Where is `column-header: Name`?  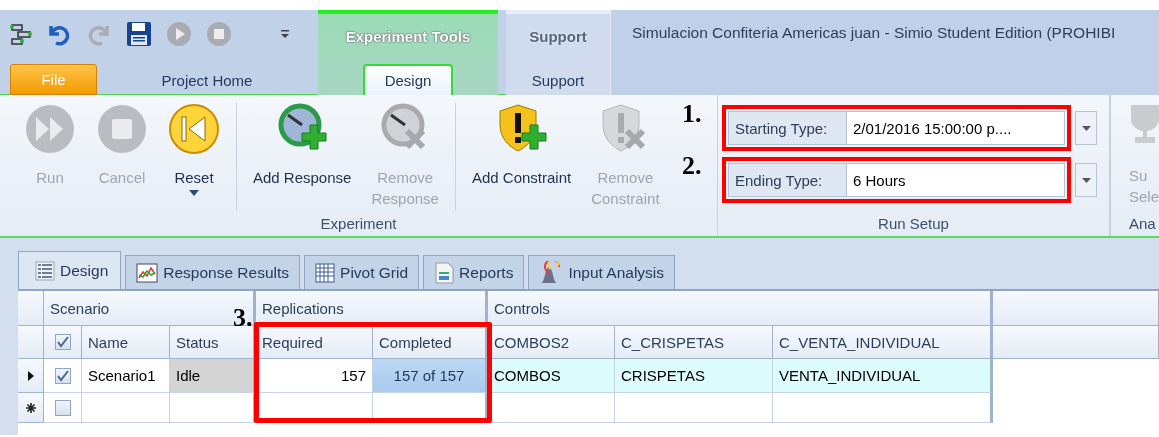 column-header: Name is located at coordinates (126, 342).